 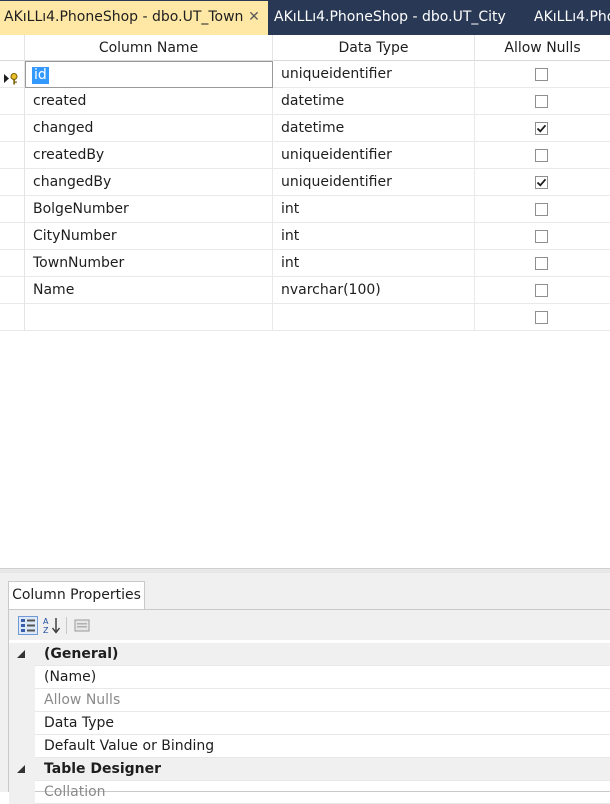 I want to click on property-label: Collation, so click(x=75, y=792).